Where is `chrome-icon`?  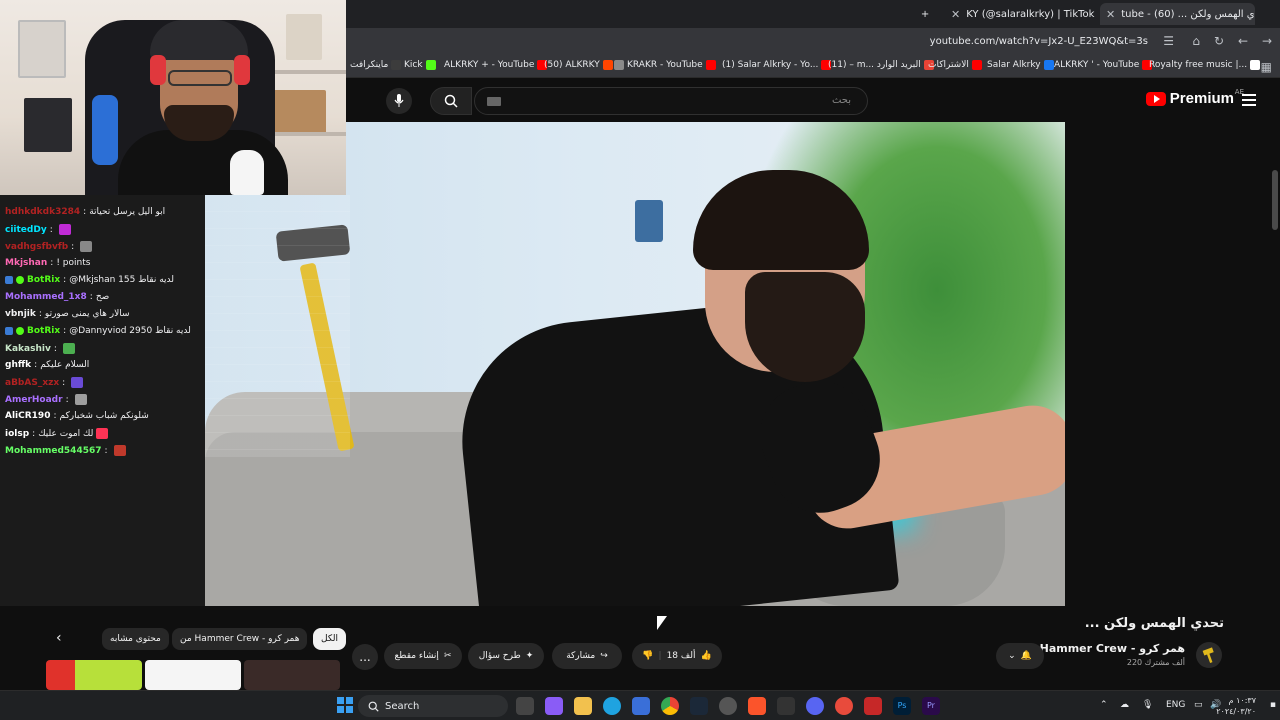
chrome-icon is located at coordinates (670, 706).